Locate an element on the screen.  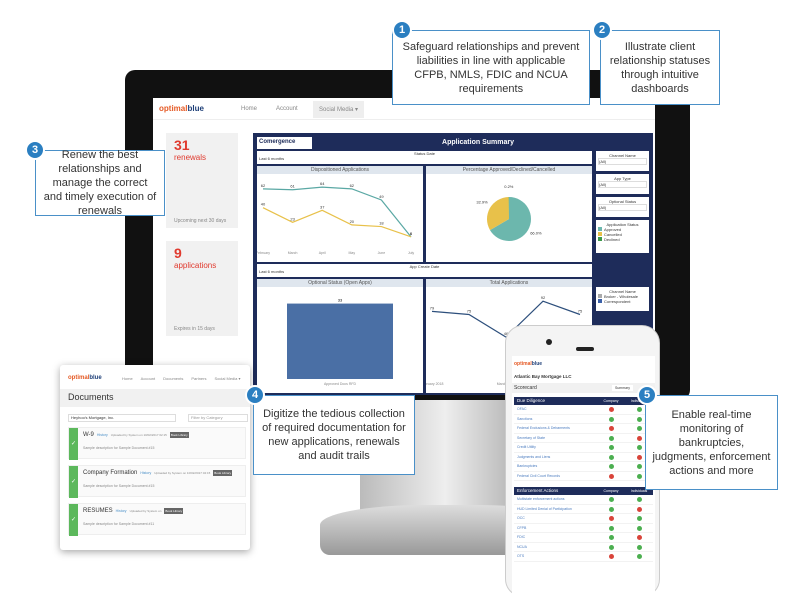
row-label: Multistate enforcement actions is located at coordinates (557, 499).